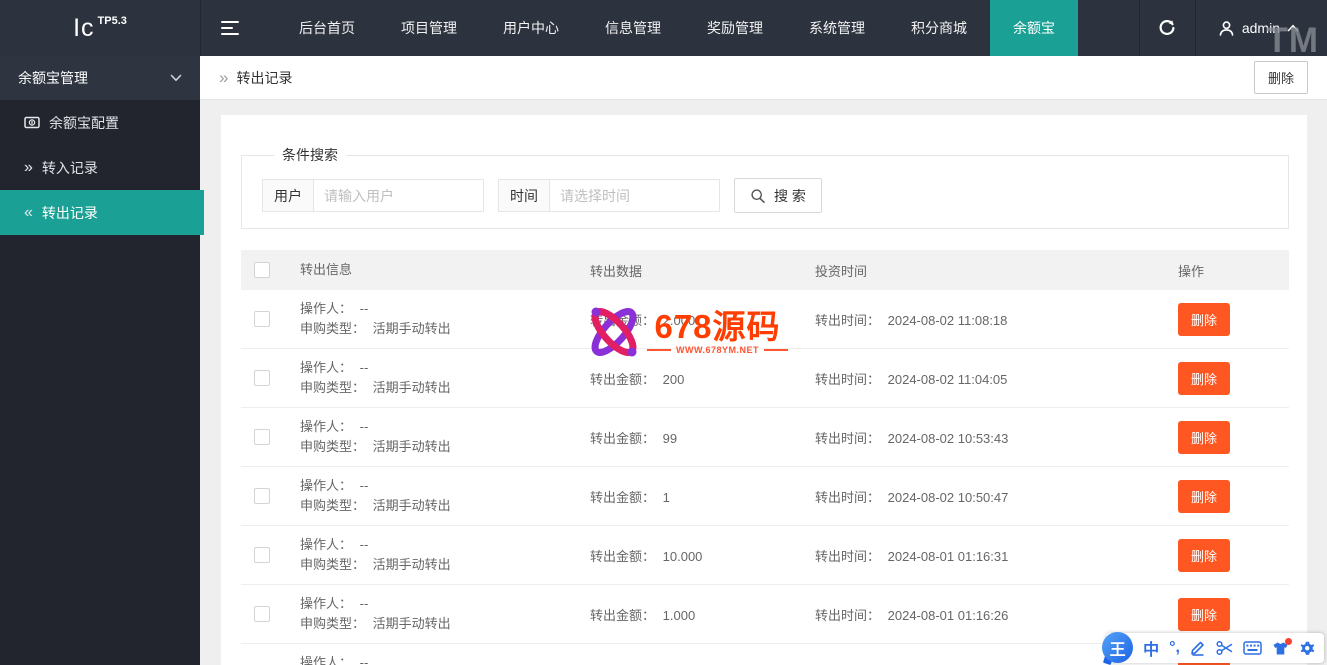 This screenshot has height=665, width=1327. I want to click on nav-item-7: 余额宝, so click(1034, 28).